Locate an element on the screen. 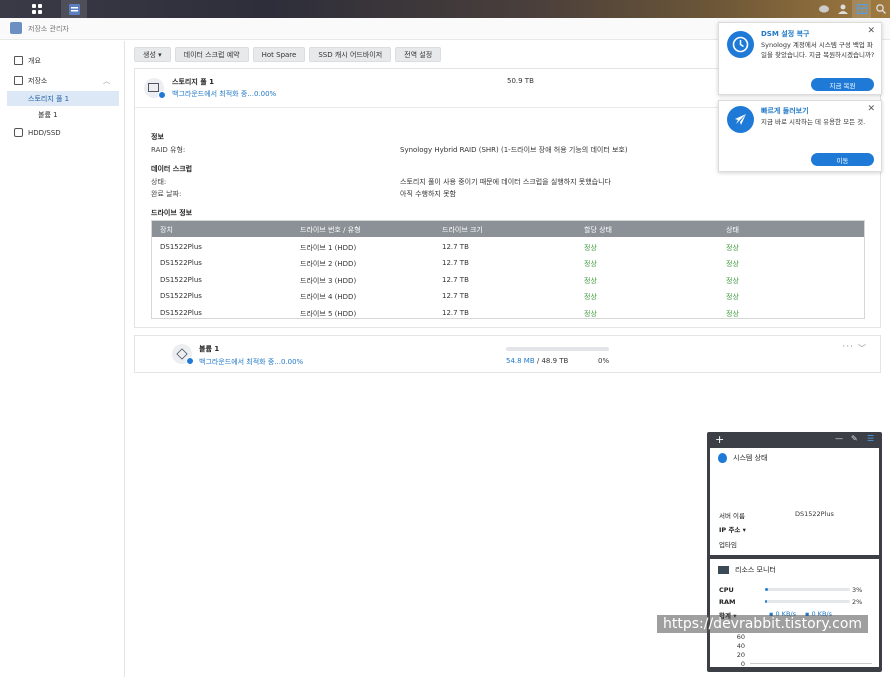 This screenshot has height=677, width=890. cpu-bar-fill is located at coordinates (766, 589).